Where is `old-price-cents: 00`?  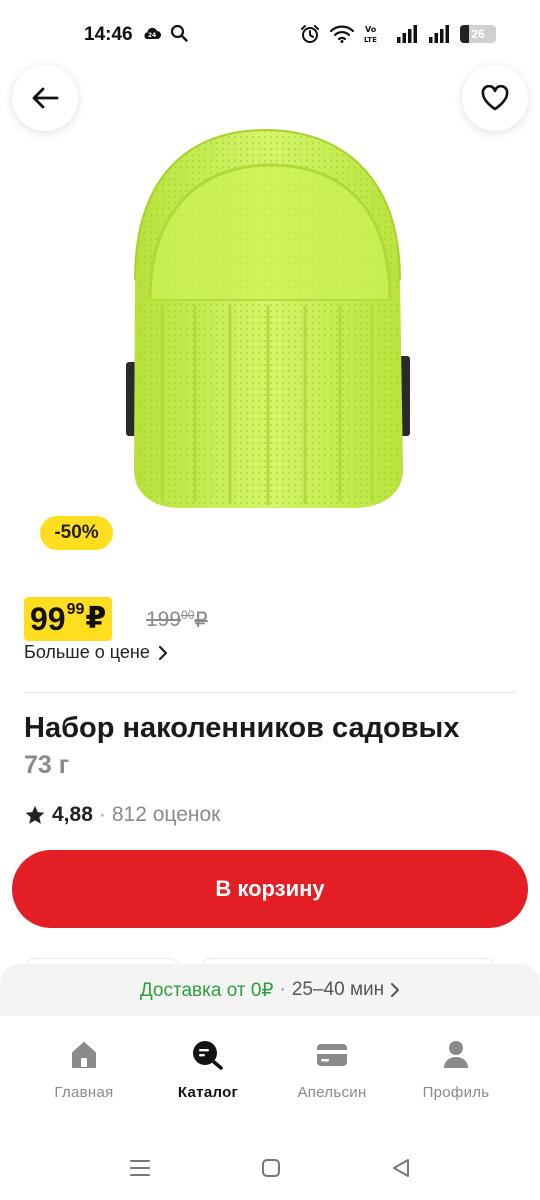
old-price-cents: 00 is located at coordinates (188, 615).